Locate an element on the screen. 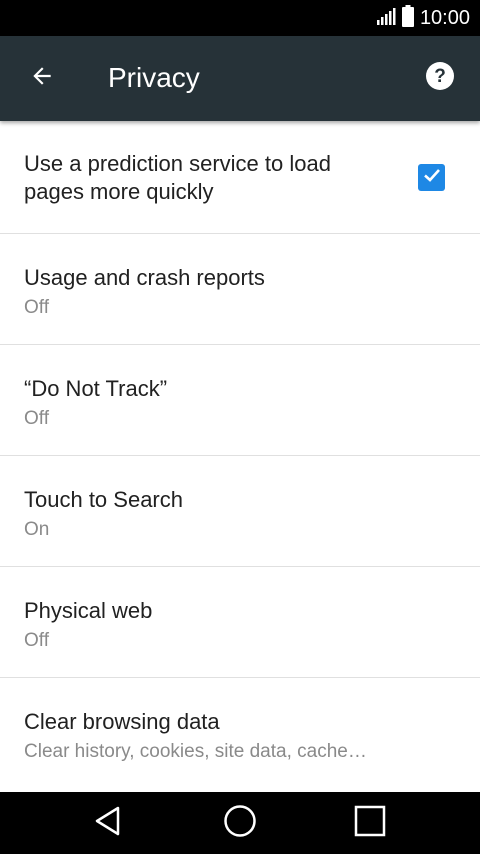  nav-recents-icon is located at coordinates (370, 823).